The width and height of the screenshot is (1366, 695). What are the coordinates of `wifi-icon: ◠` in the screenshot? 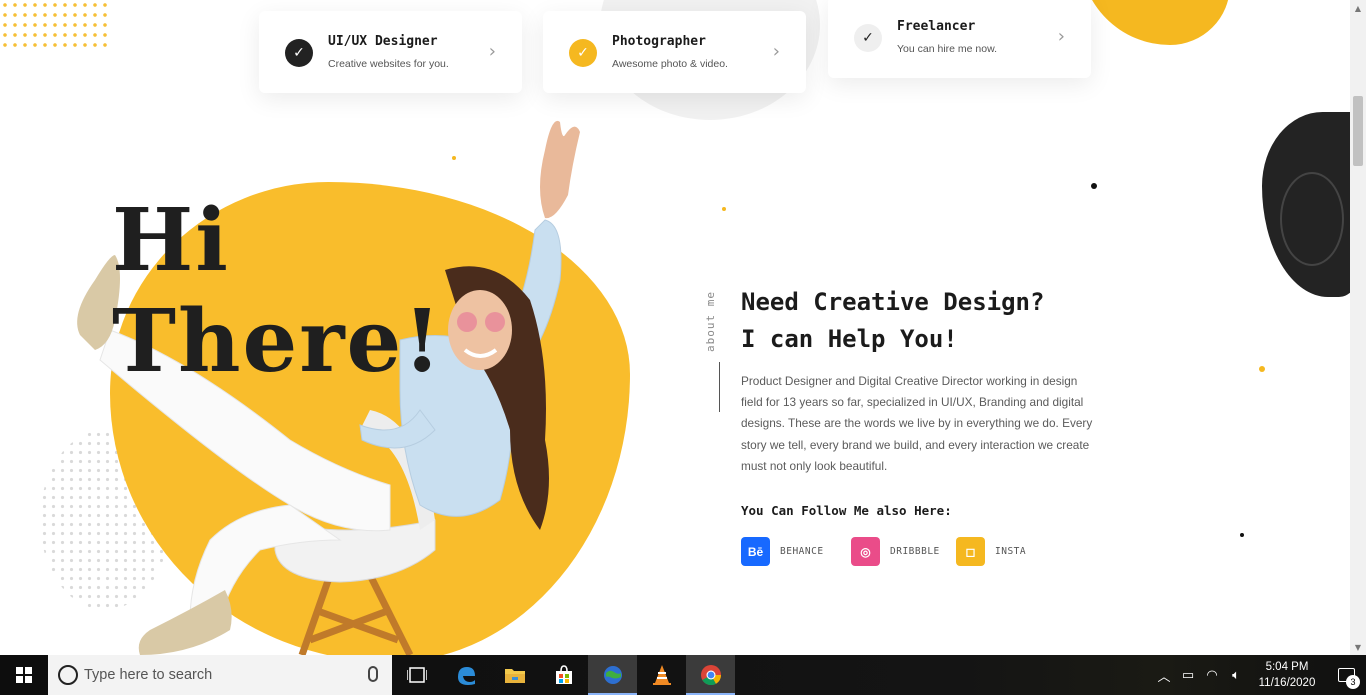 It's located at (1212, 675).